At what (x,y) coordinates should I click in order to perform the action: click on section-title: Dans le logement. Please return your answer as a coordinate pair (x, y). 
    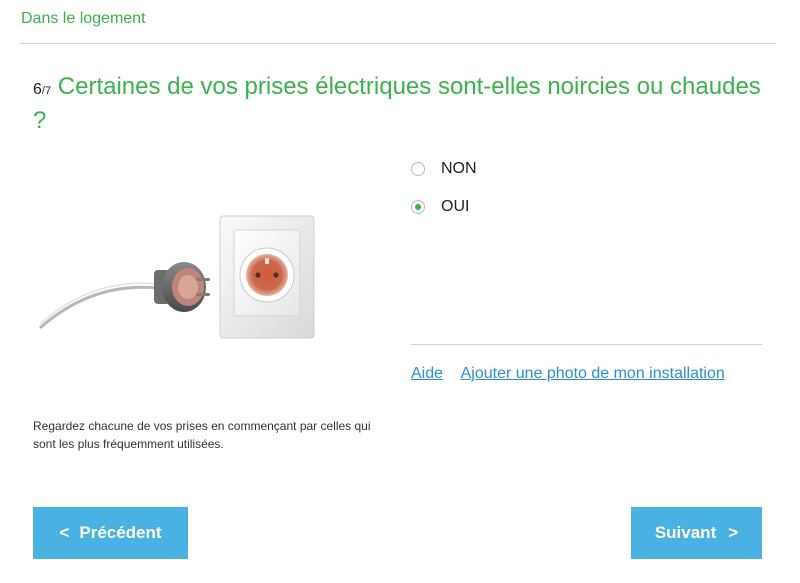
    Looking at the image, I should click on (83, 18).